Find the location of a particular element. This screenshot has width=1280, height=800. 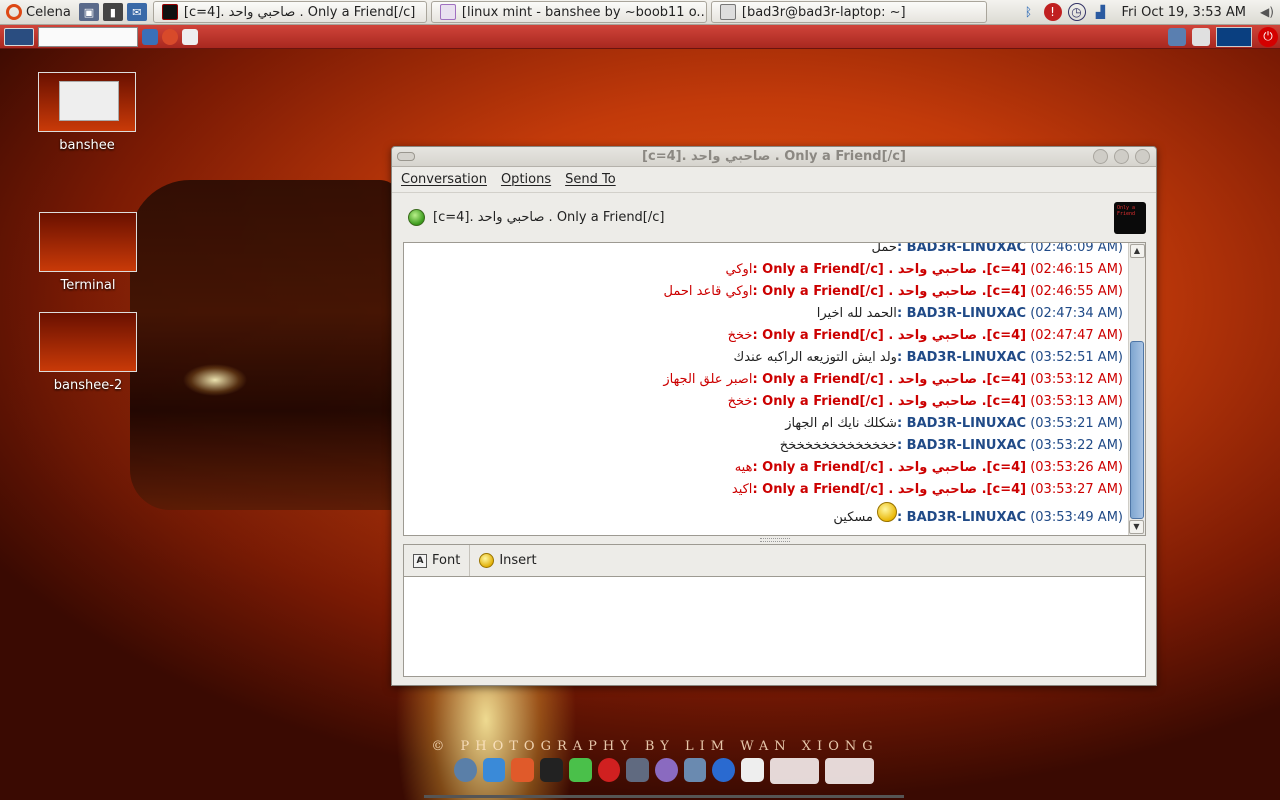

power-icon: ⏻ is located at coordinates (1268, 36).